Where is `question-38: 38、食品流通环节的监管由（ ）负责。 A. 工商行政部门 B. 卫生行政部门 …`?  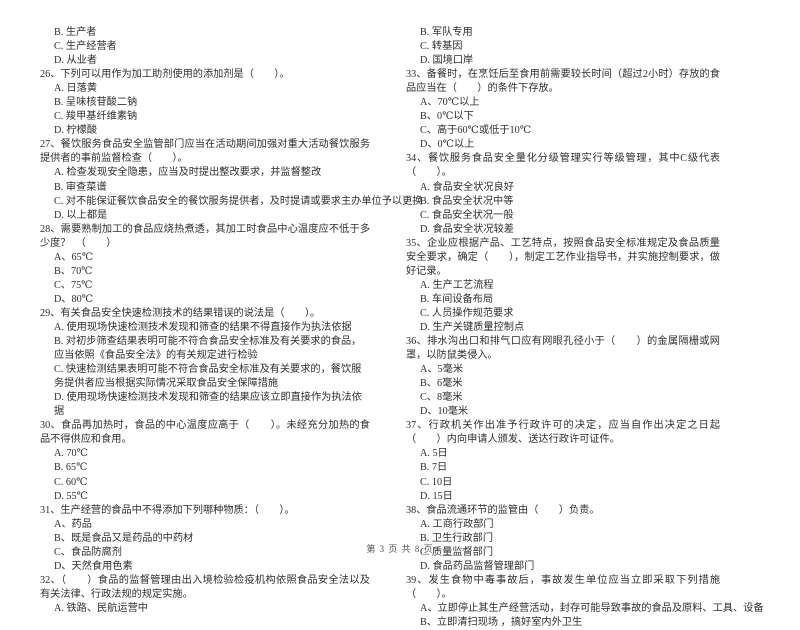
question-38: 38、食品流通环节的监管由（ ）负责。 A. 工商行政部门 B. 卫生行政部门 … is located at coordinates (563, 539).